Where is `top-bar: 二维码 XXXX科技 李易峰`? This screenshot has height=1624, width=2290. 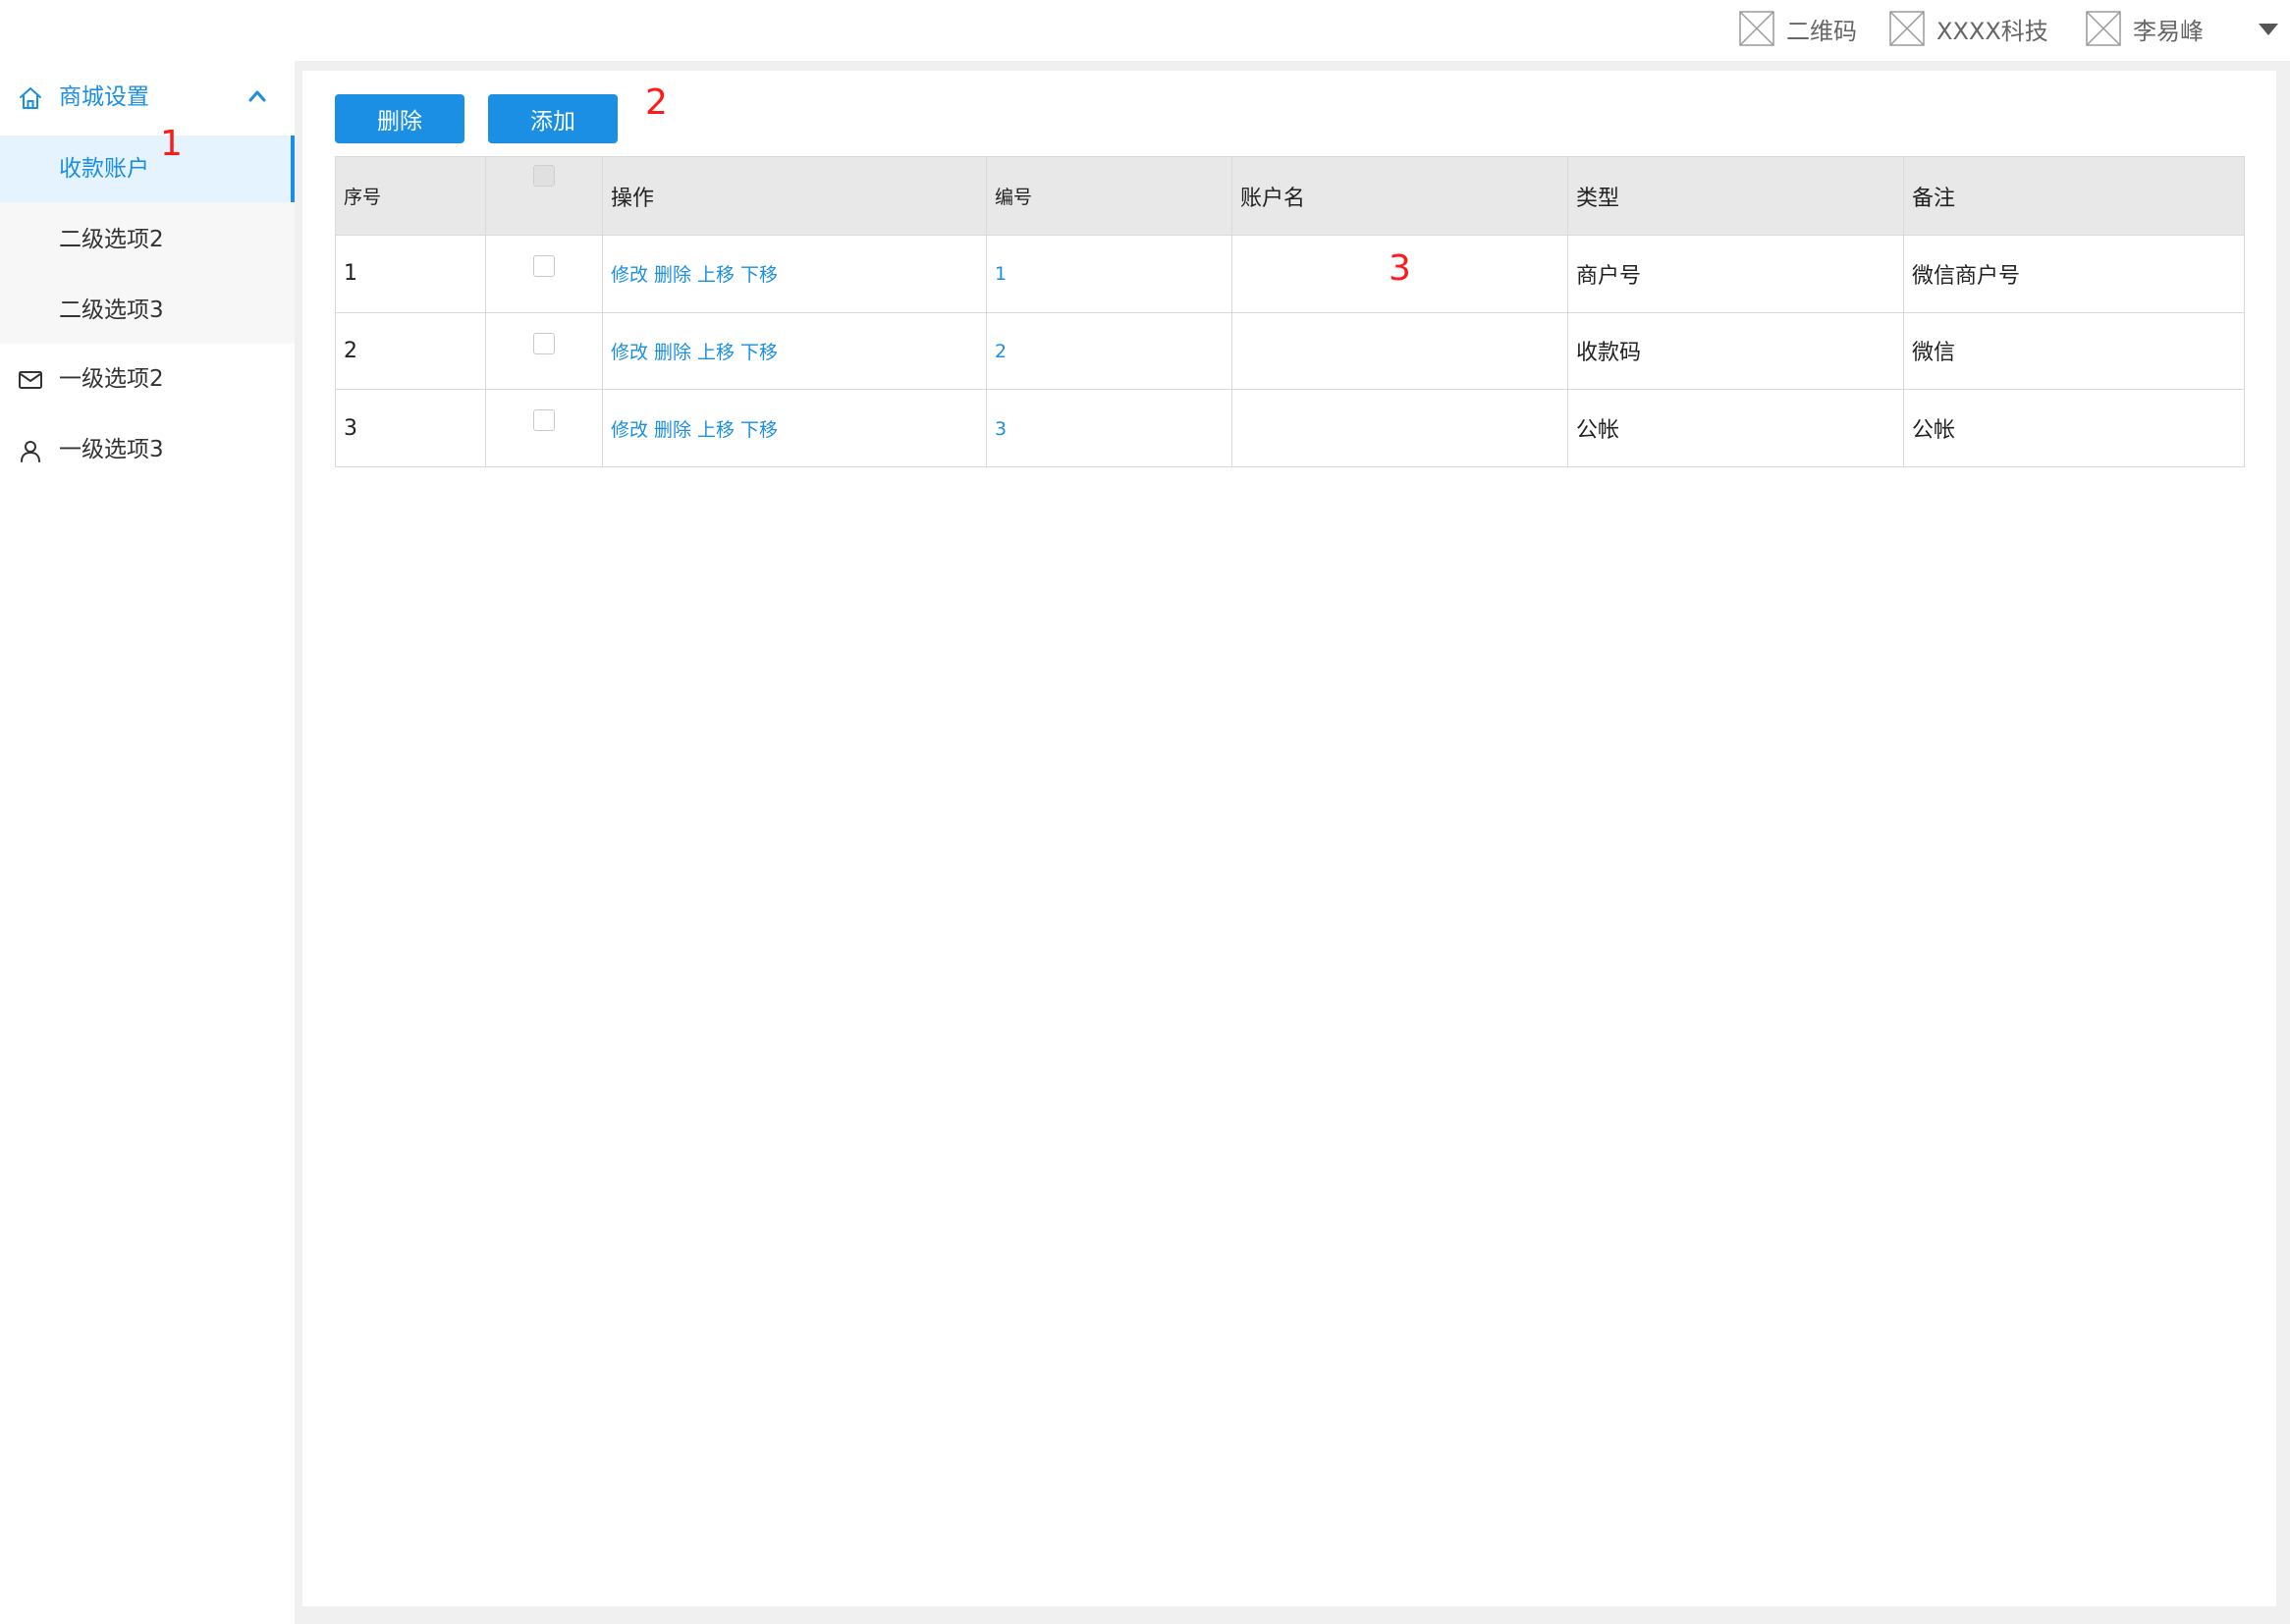
top-bar: 二维码 XXXX科技 李易峰 is located at coordinates (1145, 29).